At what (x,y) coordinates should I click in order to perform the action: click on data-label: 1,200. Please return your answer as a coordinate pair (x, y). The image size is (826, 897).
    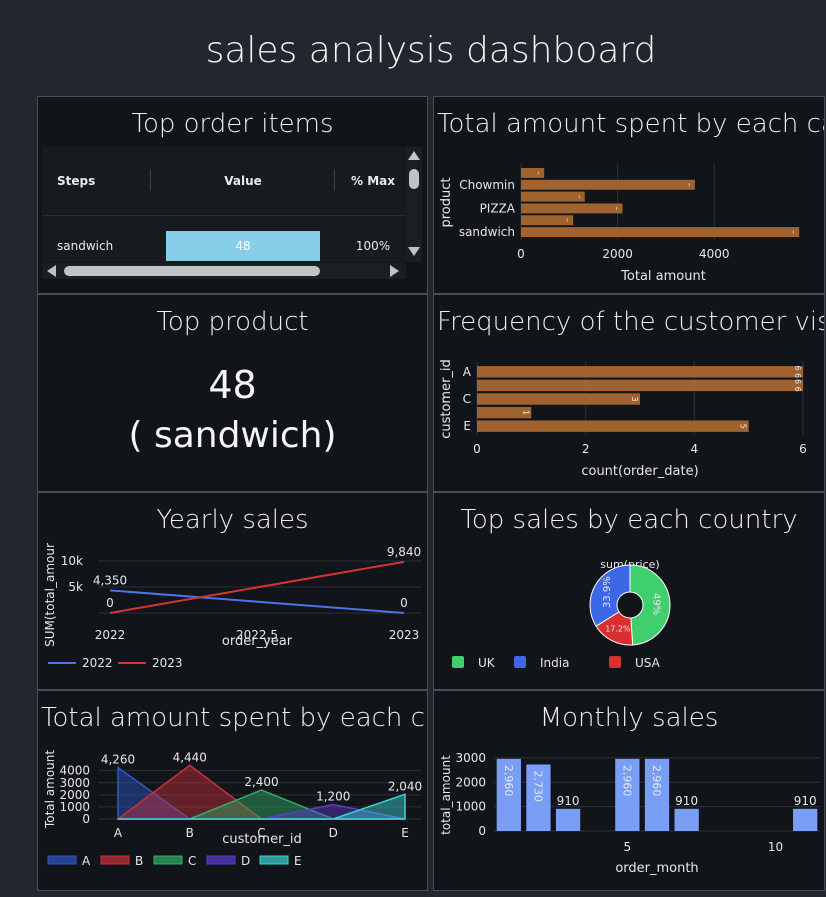
    Looking at the image, I should click on (333, 797).